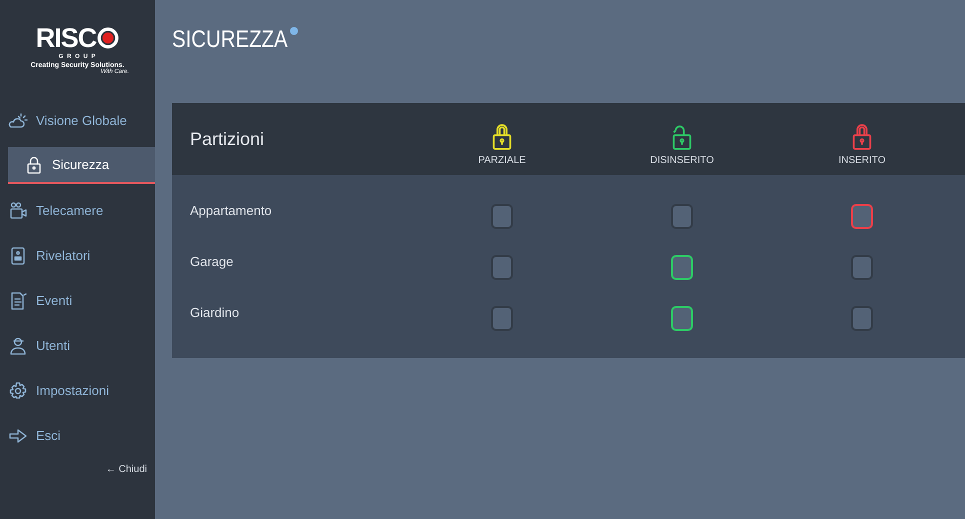 Image resolution: width=965 pixels, height=519 pixels. Describe the element at coordinates (862, 160) in the screenshot. I see `column-label: INSERITO` at that location.